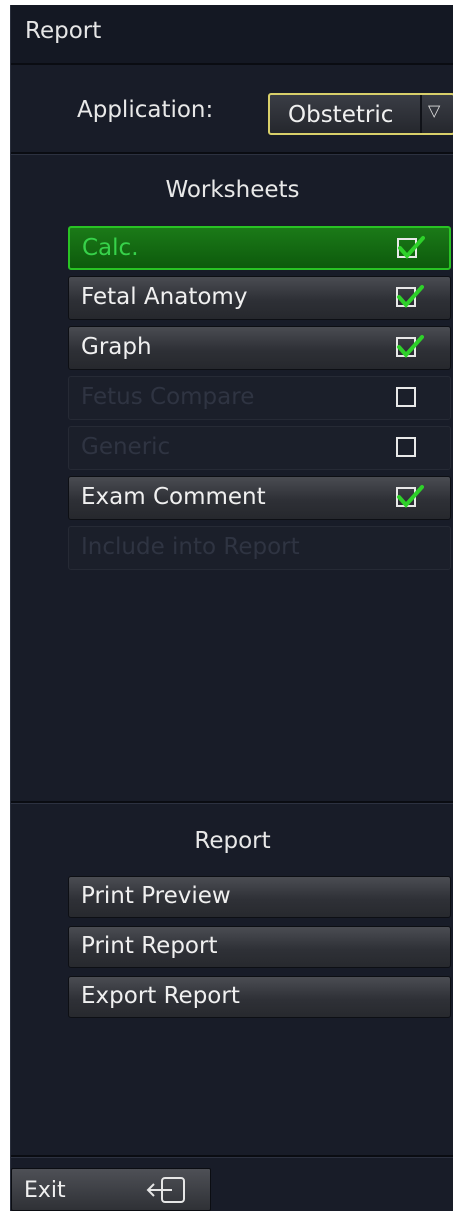 This screenshot has height=1211, width=453. Describe the element at coordinates (232, 153) in the screenshot. I see `divider-top` at that location.